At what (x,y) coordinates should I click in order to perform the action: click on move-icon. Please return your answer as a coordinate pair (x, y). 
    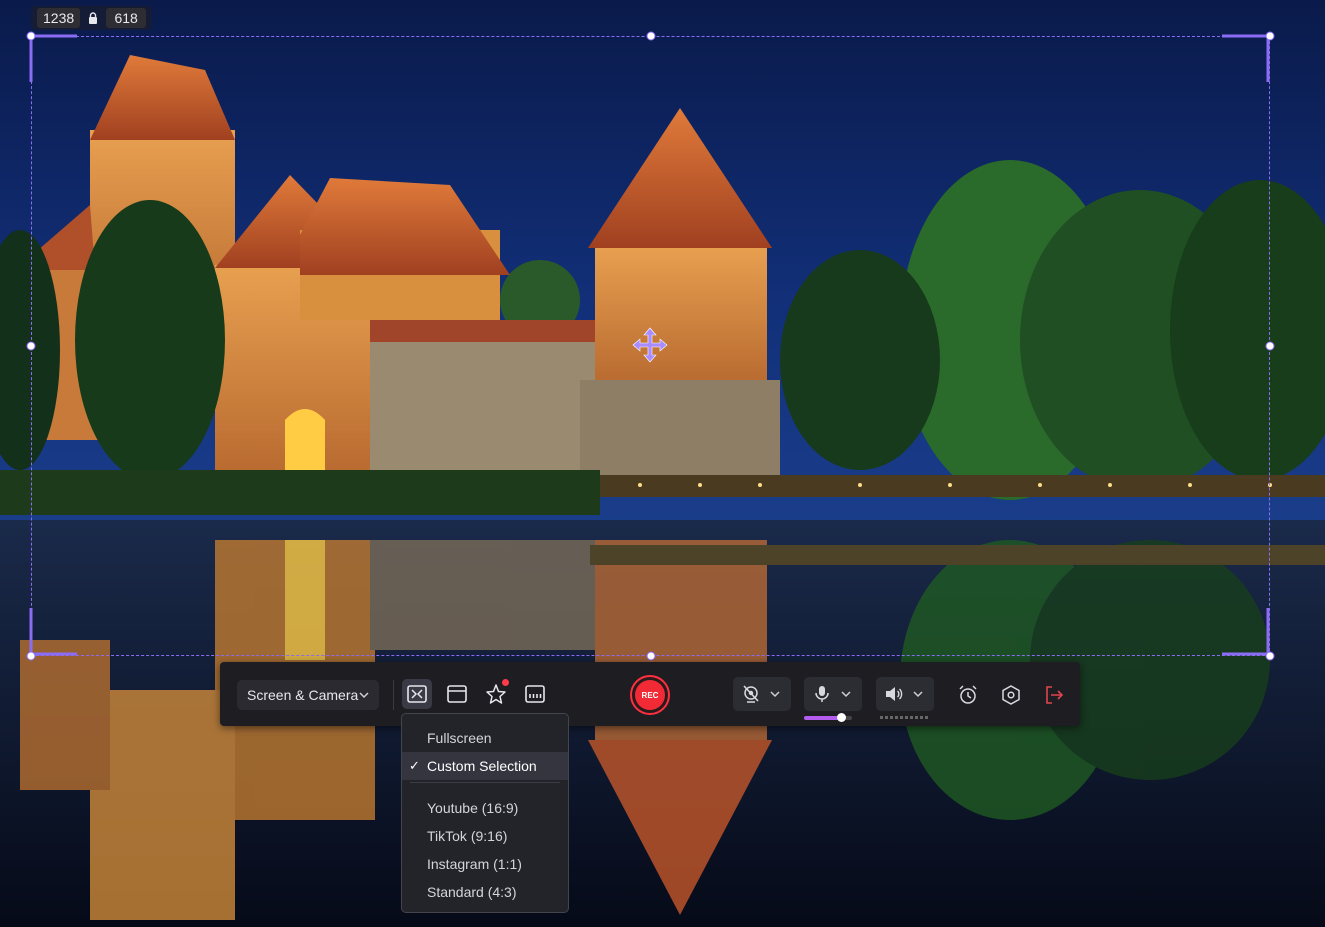
    Looking at the image, I should click on (650, 345).